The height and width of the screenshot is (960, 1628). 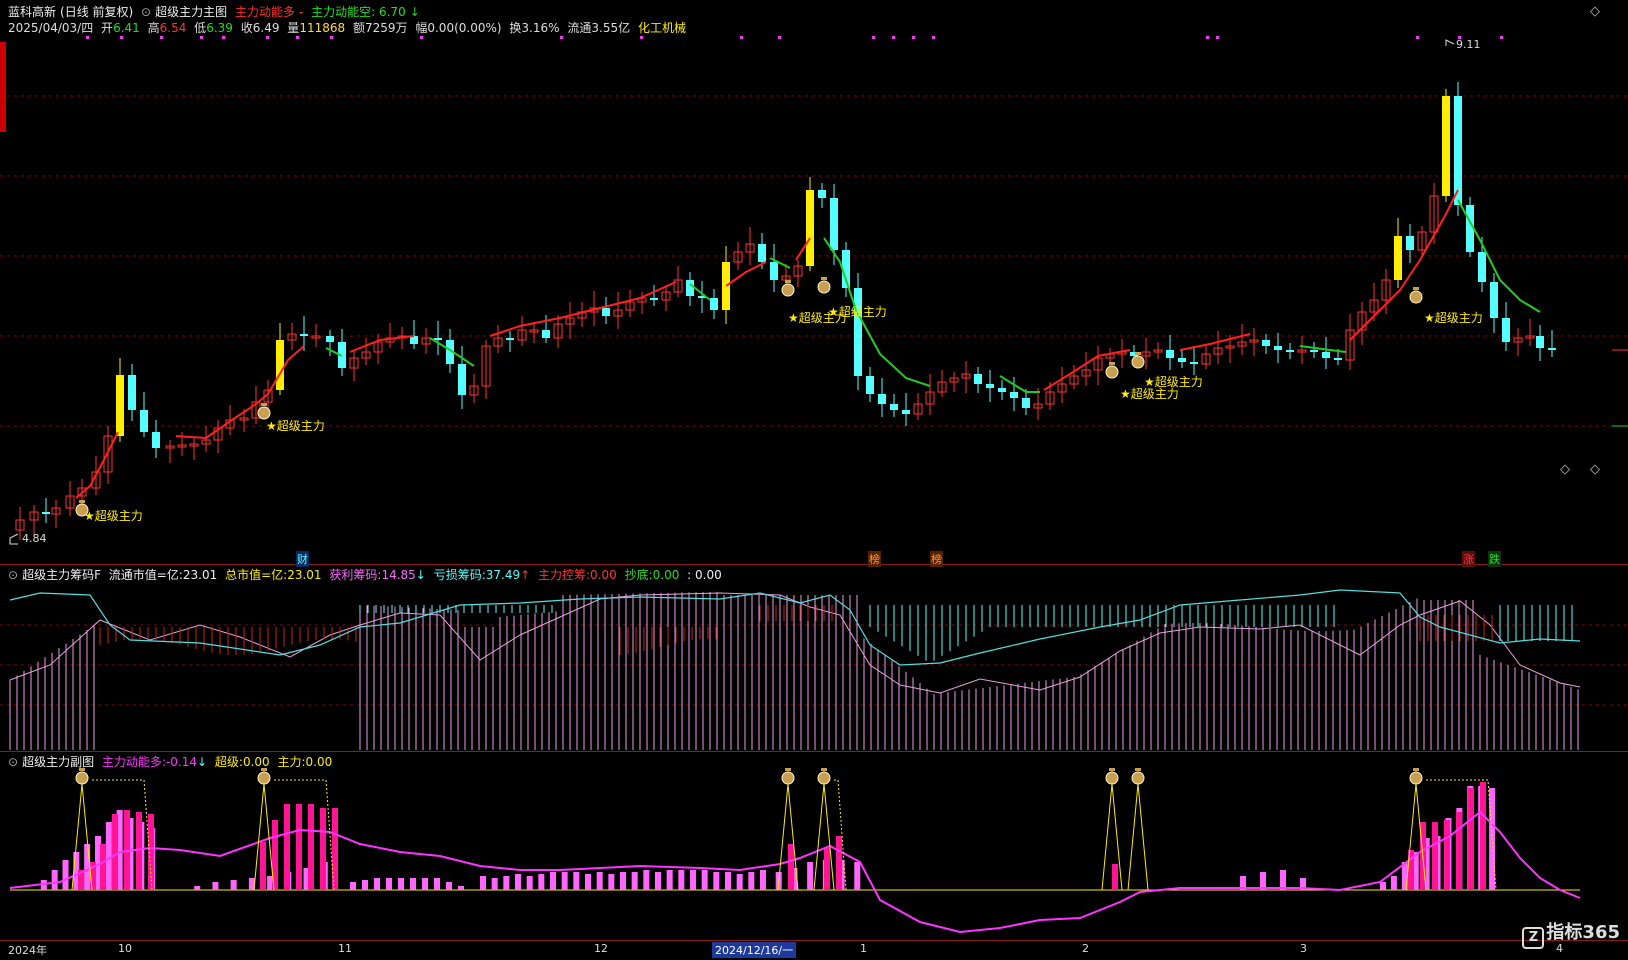 I want to click on restore-icon: ◇, so click(x=1565, y=469).